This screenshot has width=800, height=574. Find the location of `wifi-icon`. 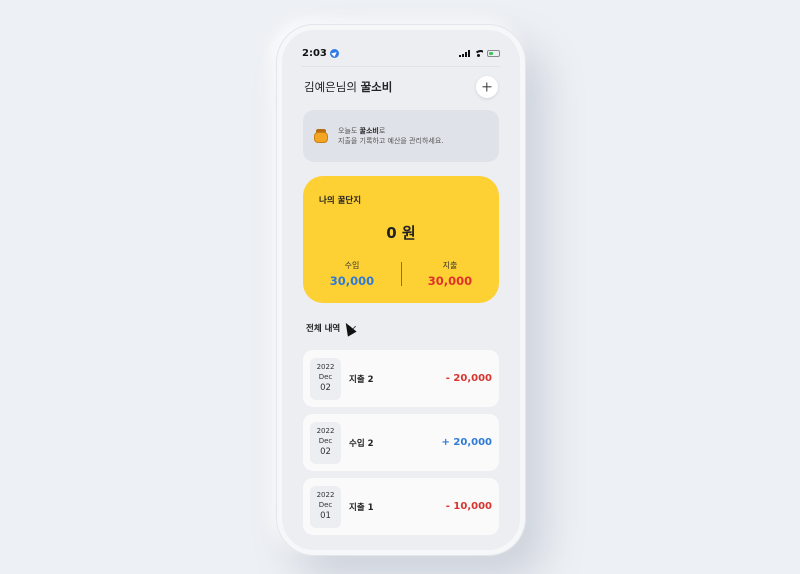

wifi-icon is located at coordinates (478, 53).